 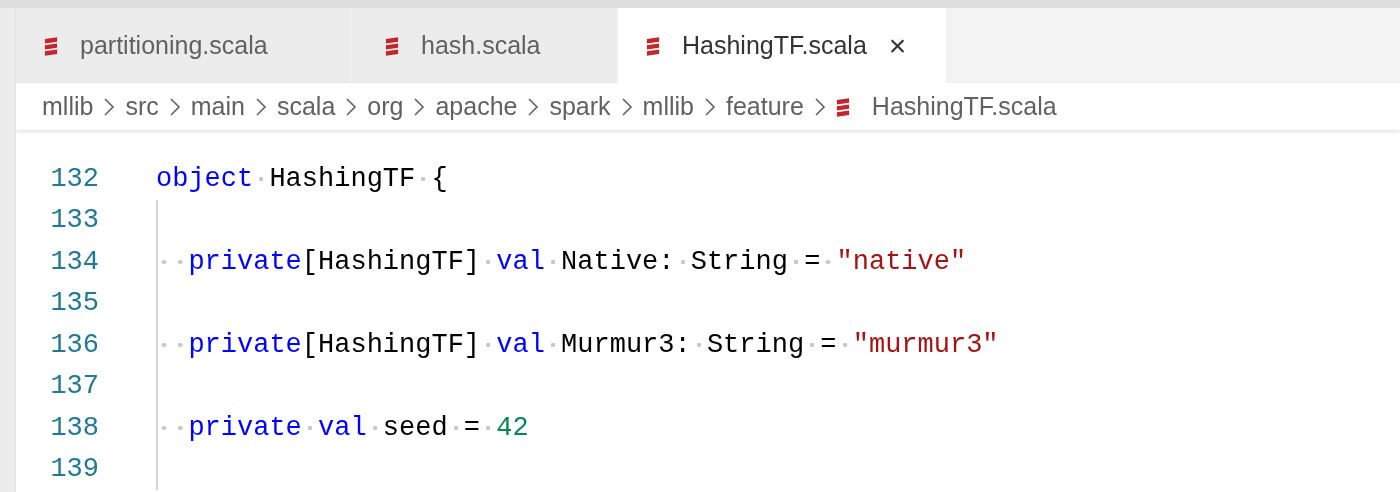 What do you see at coordinates (142, 106) in the screenshot?
I see `breadcrumb-item: src` at bounding box center [142, 106].